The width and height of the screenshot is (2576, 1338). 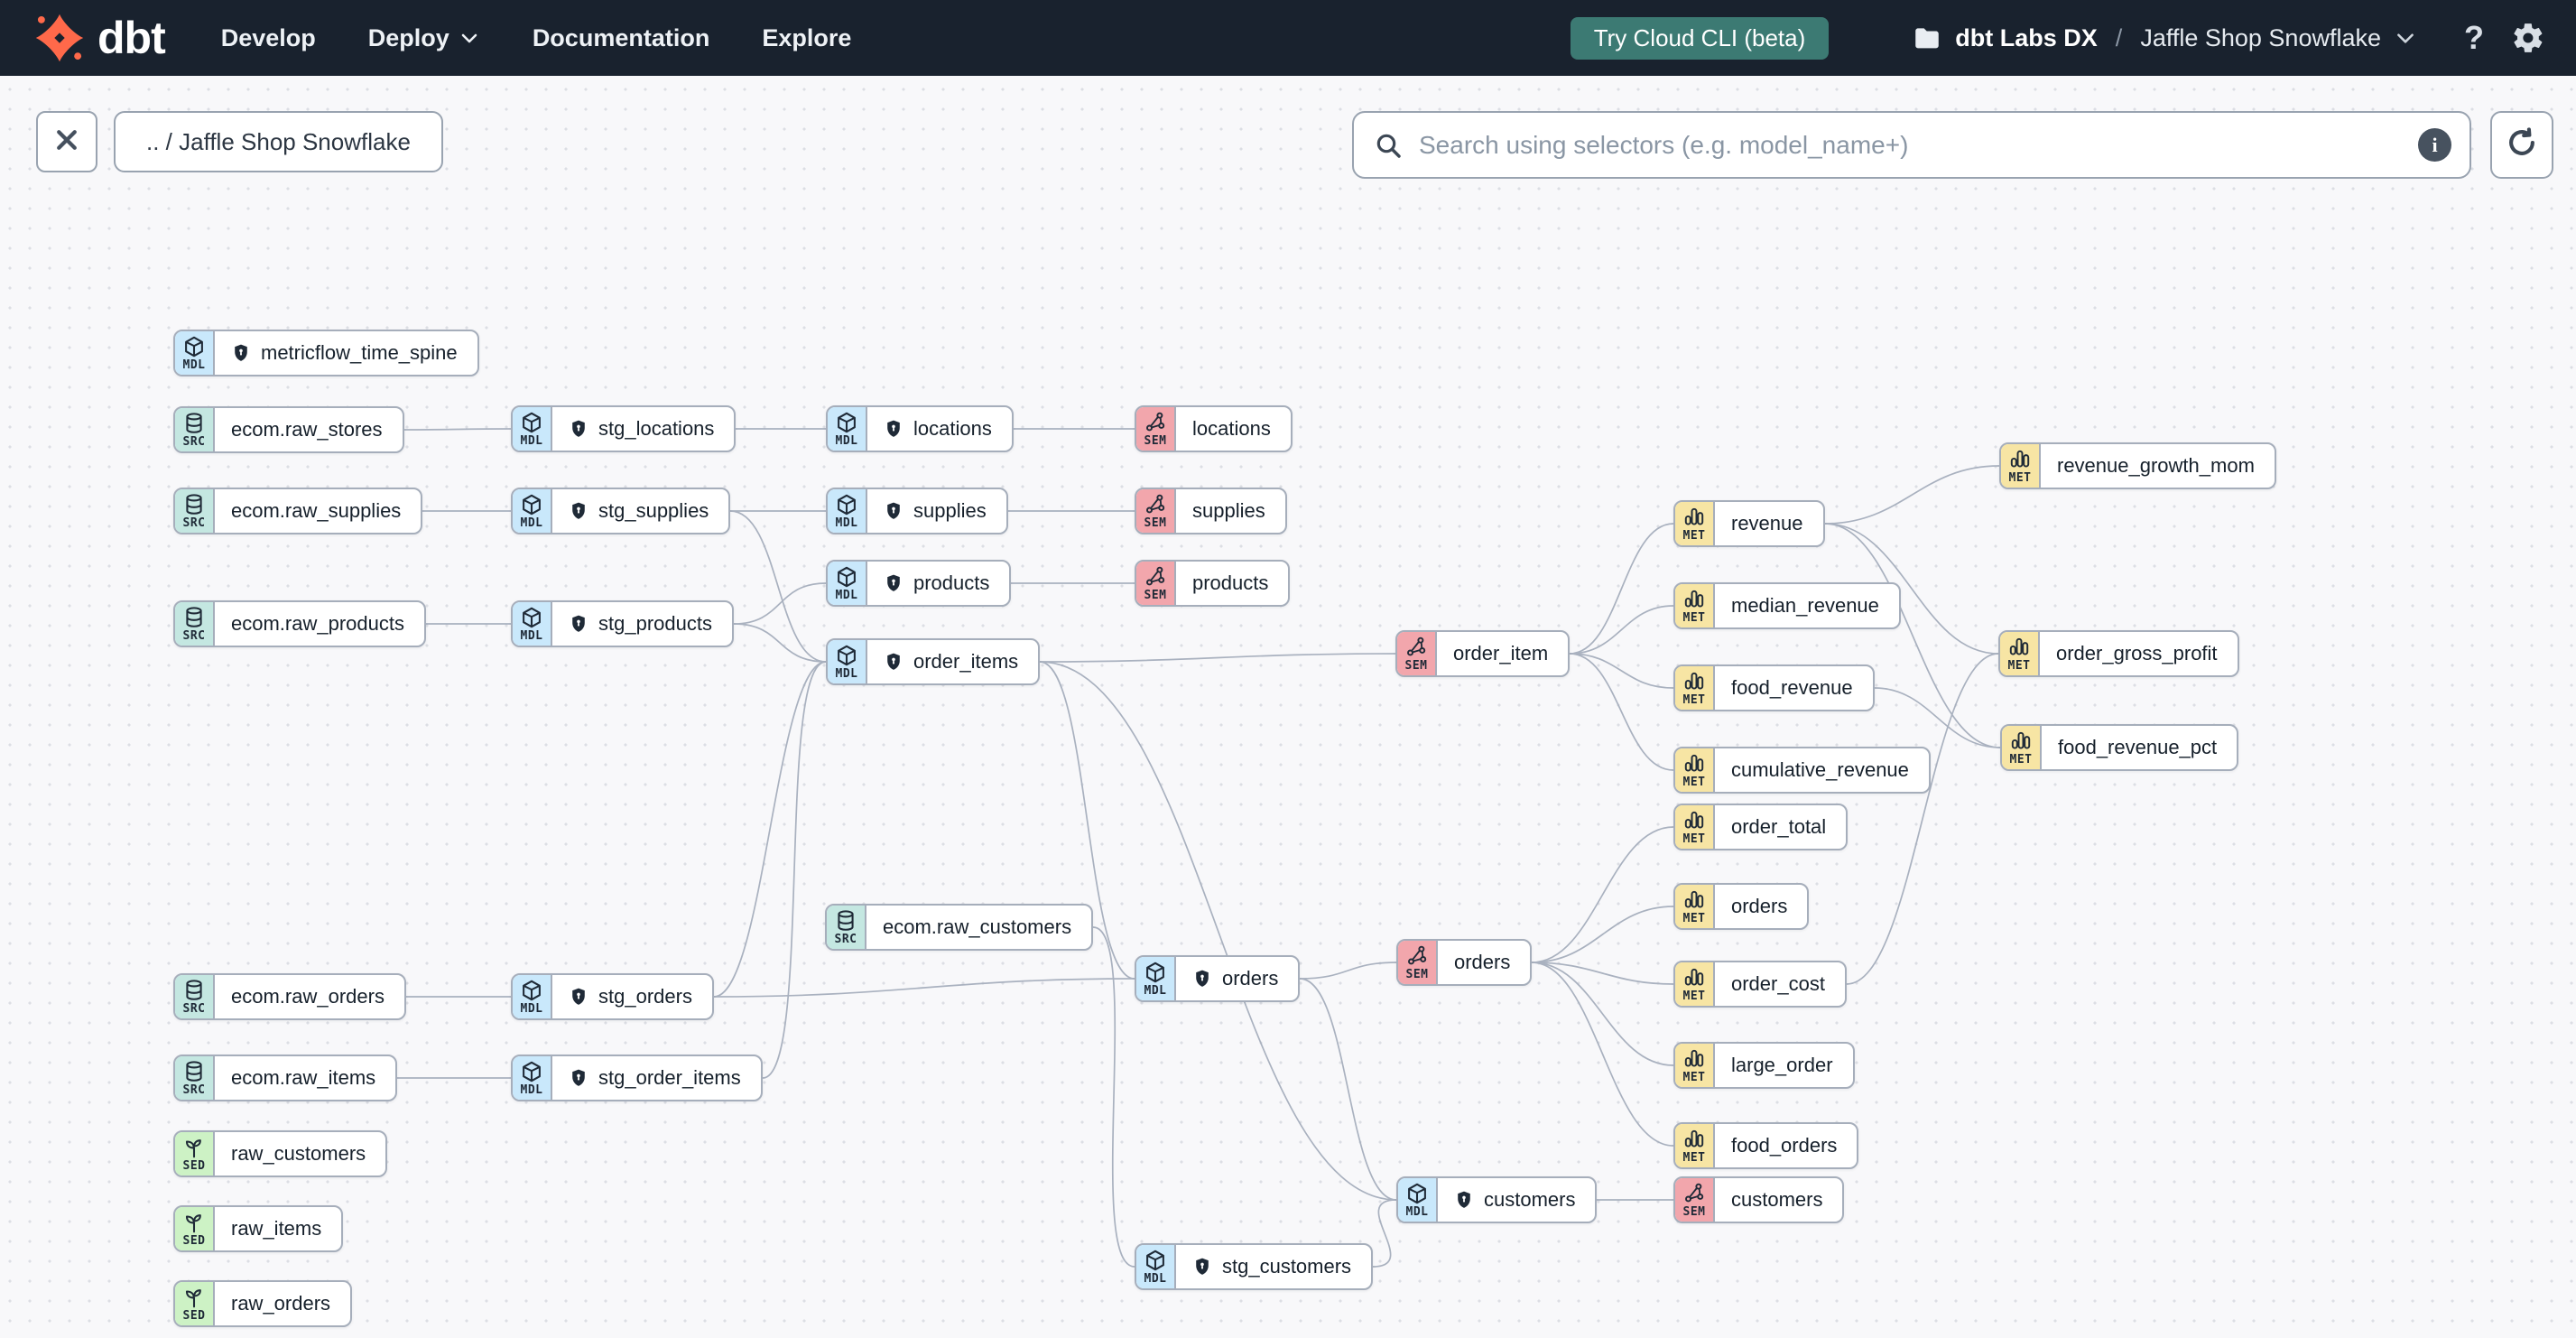 What do you see at coordinates (100, 38) in the screenshot?
I see `dbt-logo: dbt` at bounding box center [100, 38].